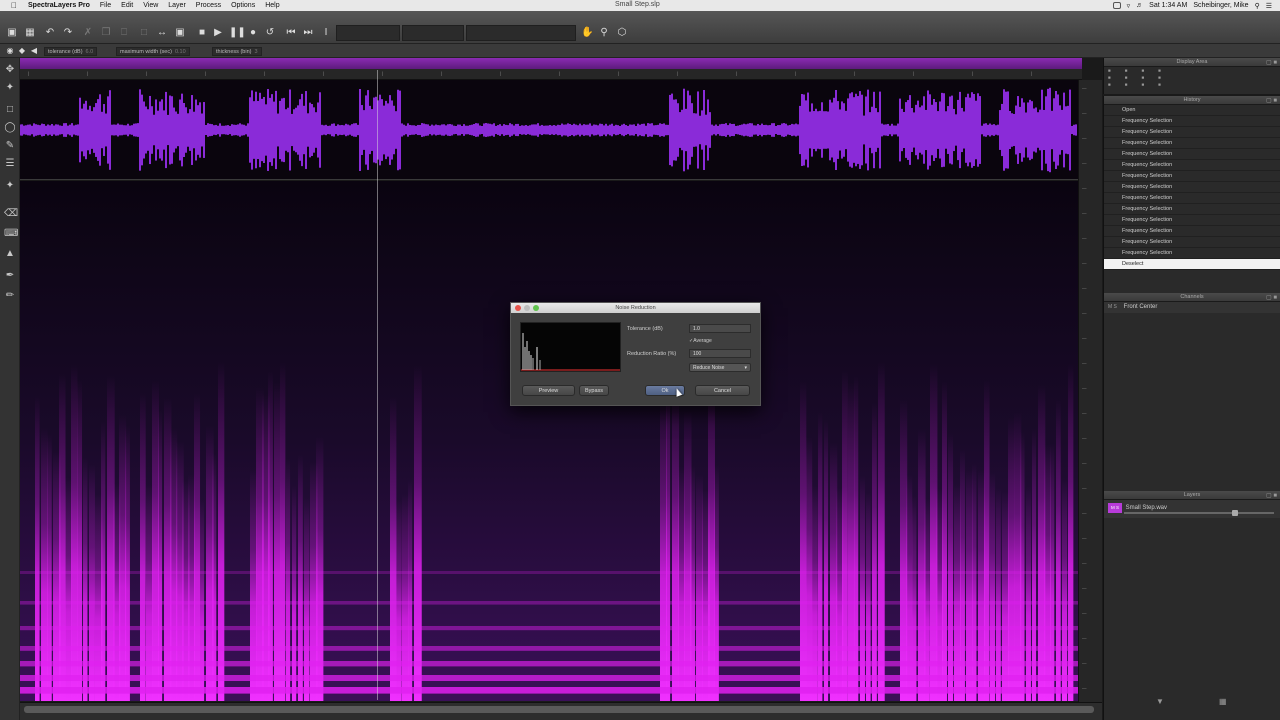  Describe the element at coordinates (150, 5) in the screenshot. I see `menu-view: View` at that location.